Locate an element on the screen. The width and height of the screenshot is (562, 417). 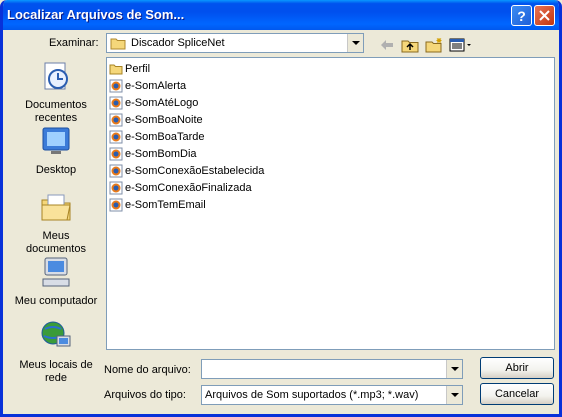
file-name: e-SomAtéLogo is located at coordinates (162, 102).